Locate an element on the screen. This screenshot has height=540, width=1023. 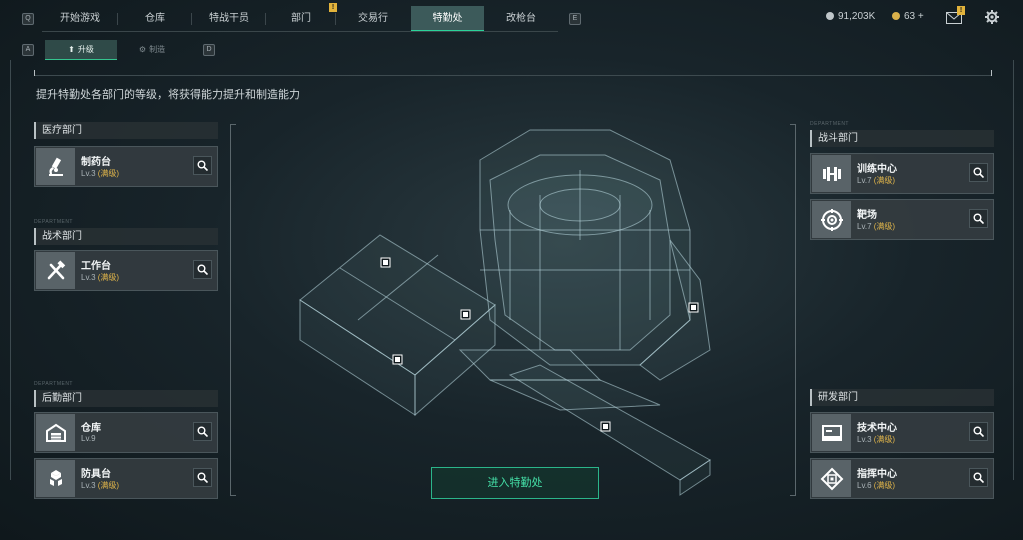
card-level: Lv.6 (满级) is located at coordinates (876, 485).